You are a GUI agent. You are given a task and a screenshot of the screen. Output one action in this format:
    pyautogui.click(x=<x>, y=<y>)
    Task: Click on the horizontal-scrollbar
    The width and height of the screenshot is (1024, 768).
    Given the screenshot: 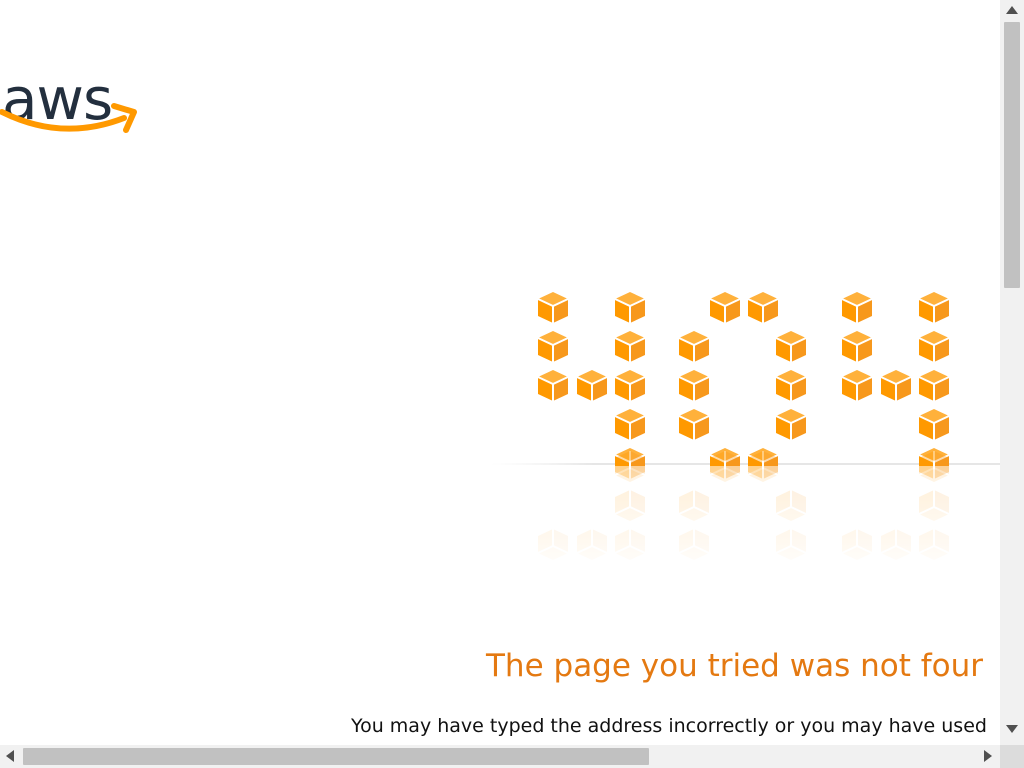 What is the action you would take?
    pyautogui.click(x=500, y=756)
    